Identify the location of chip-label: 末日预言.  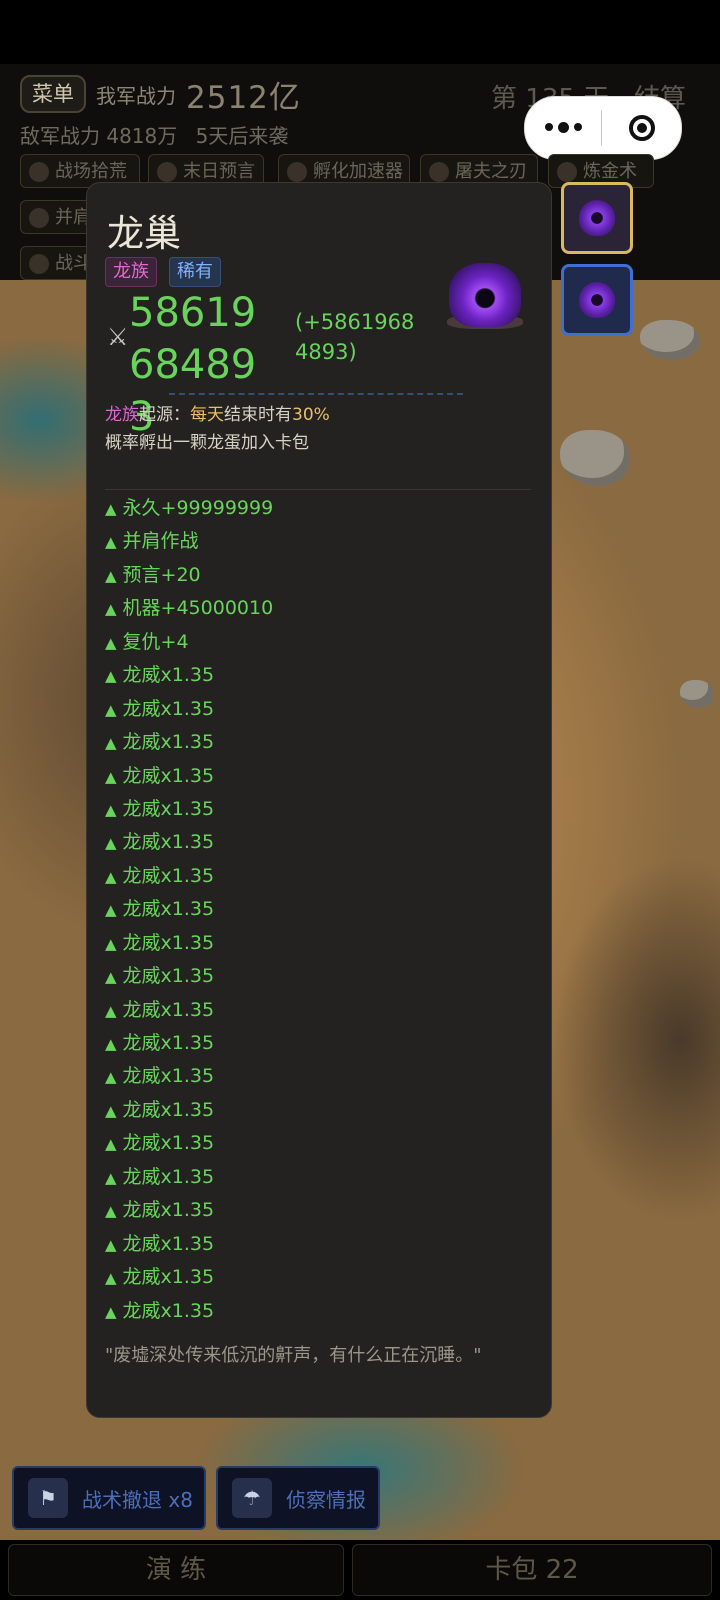
(219, 171).